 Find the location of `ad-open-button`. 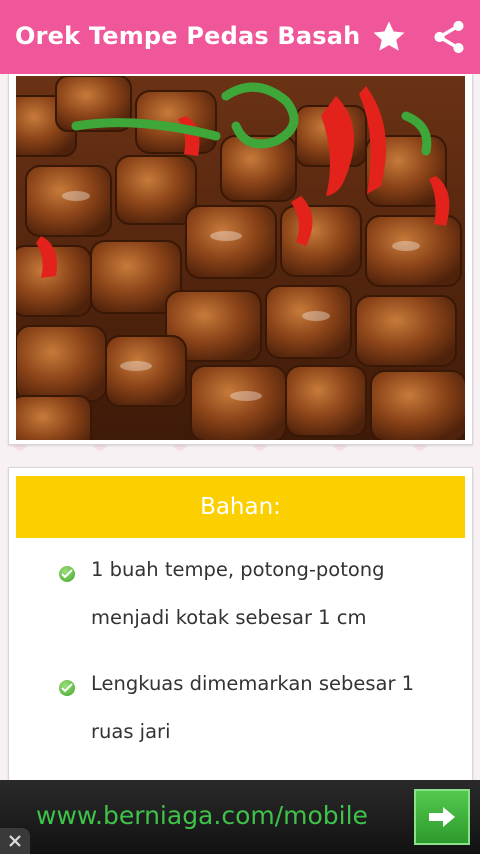

ad-open-button is located at coordinates (442, 817).